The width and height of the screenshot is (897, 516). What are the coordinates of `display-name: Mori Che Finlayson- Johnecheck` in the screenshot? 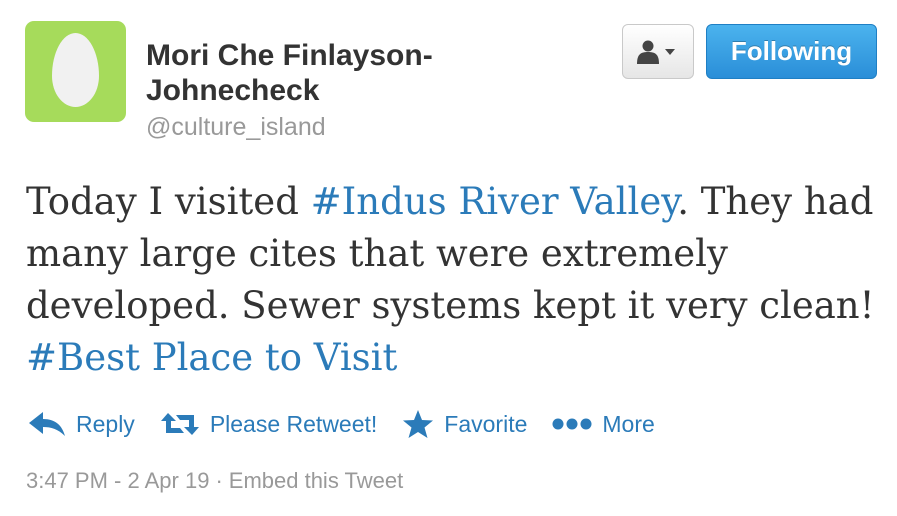 It's located at (366, 73).